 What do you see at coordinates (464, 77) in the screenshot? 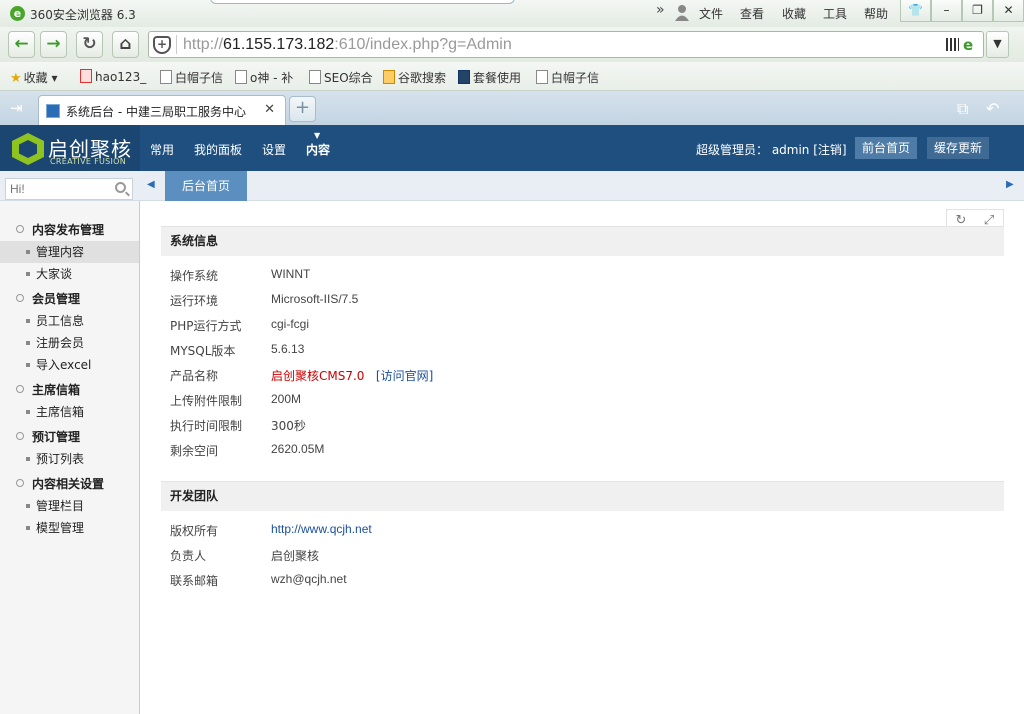
I see `telecom-icon` at bounding box center [464, 77].